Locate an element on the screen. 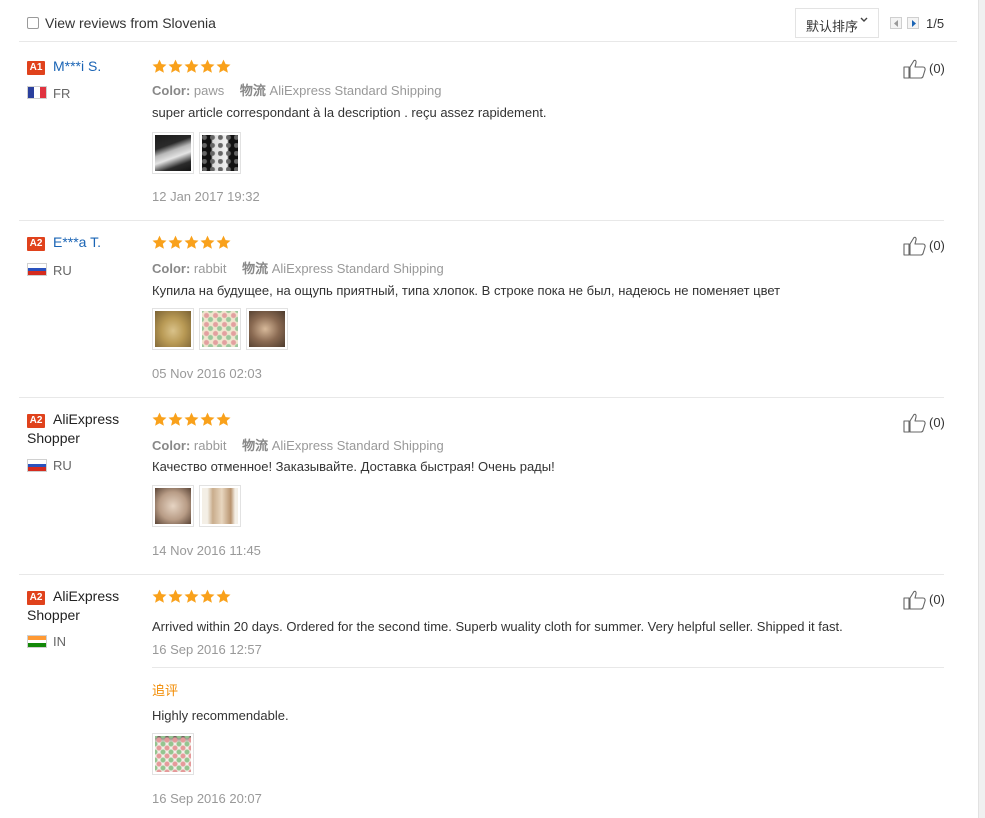  reviews-toolbar: View reviews from Slovenia 默认排序 1/5 is located at coordinates (488, 24).